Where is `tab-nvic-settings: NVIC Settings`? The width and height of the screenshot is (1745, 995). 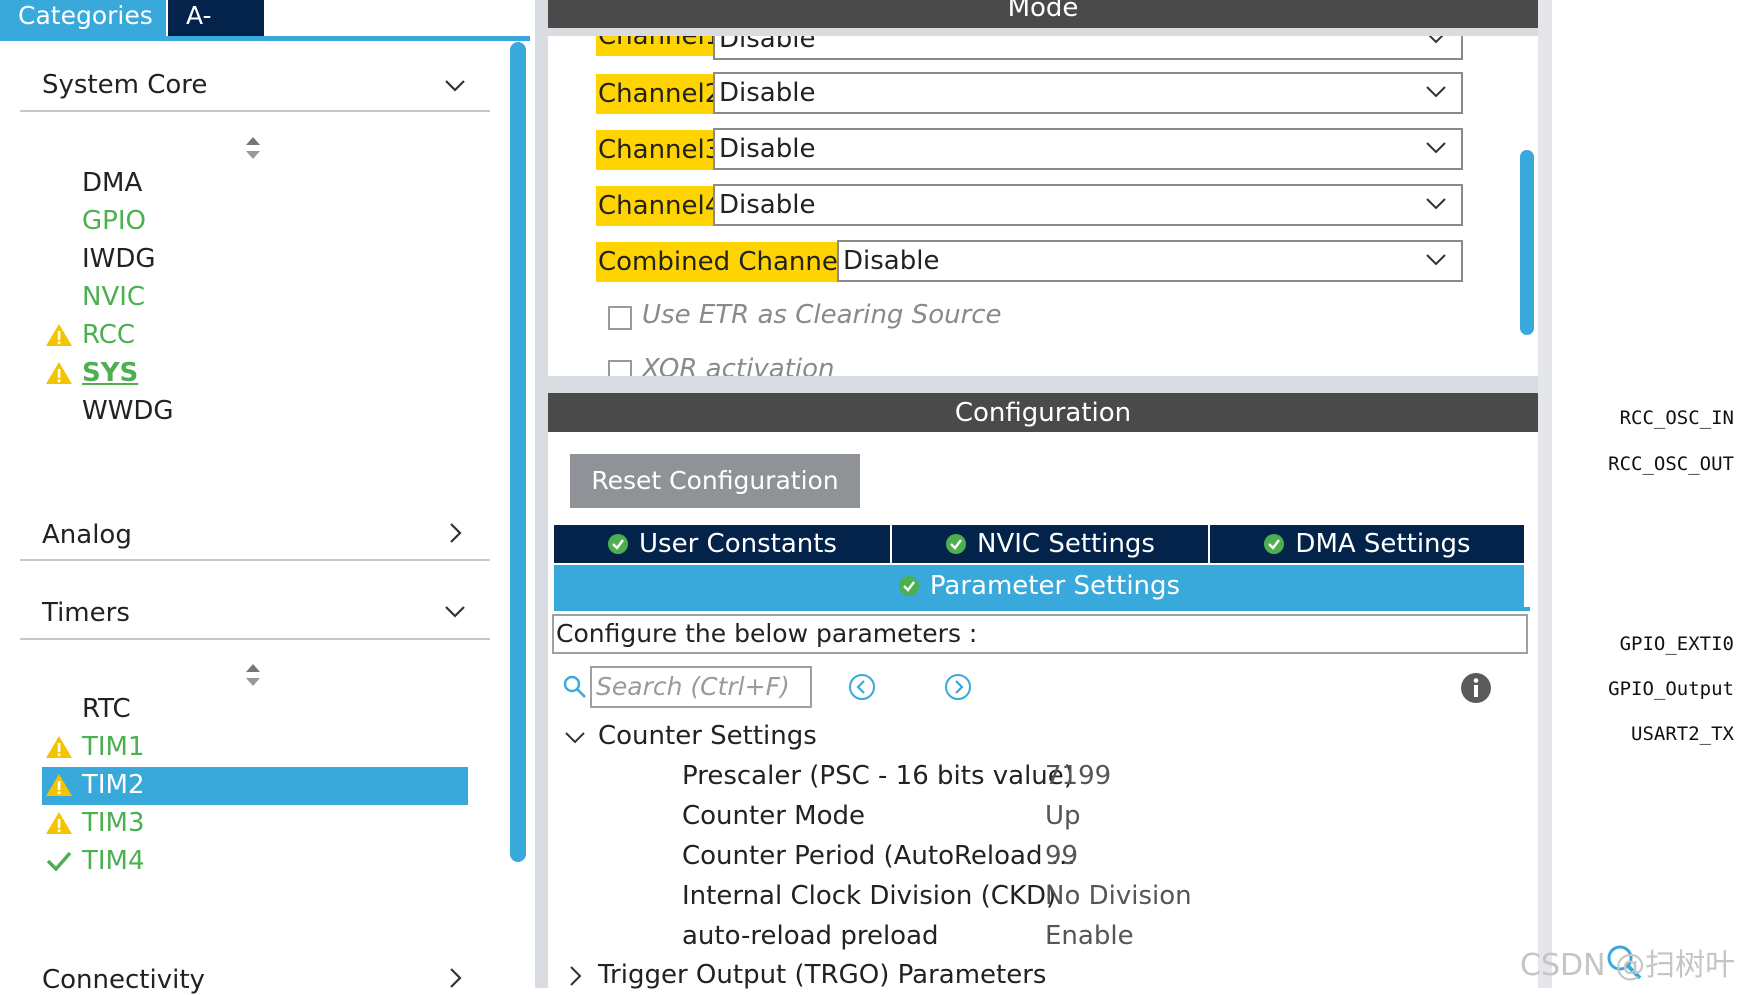 tab-nvic-settings: NVIC Settings is located at coordinates (1050, 544).